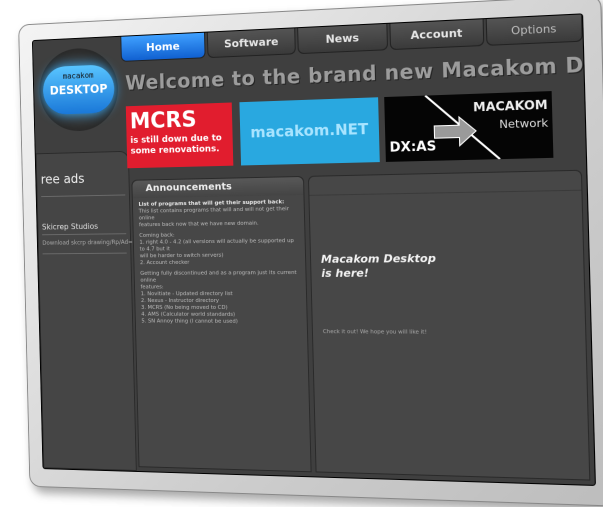 The height and width of the screenshot is (507, 603). I want to click on tab-software: Software, so click(251, 43).